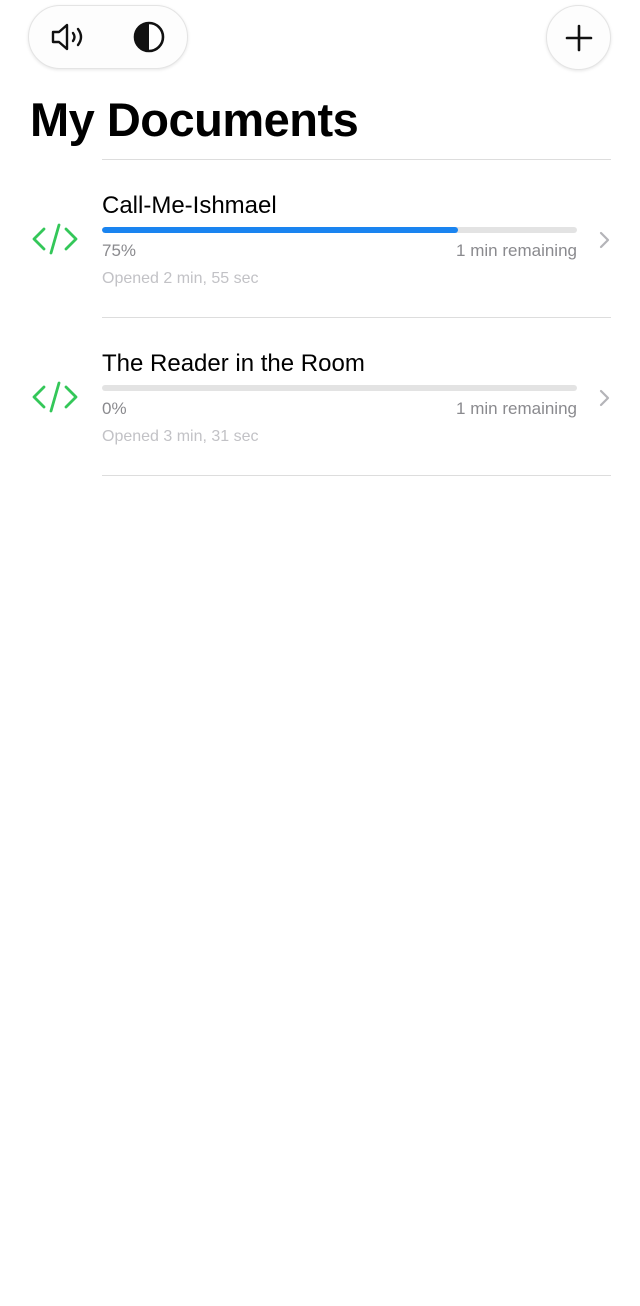 The width and height of the screenshot is (640, 1306). I want to click on plus-icon, so click(578, 37).